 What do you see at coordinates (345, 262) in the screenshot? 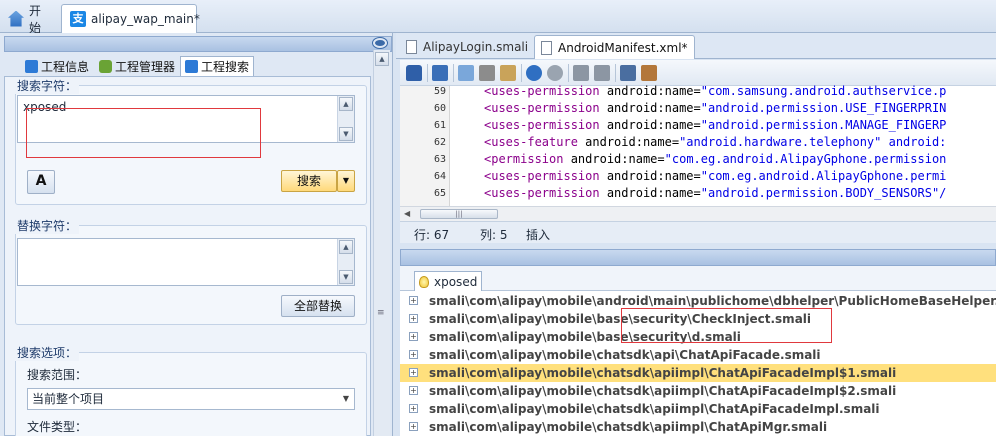
I see `replace-input-scrollbar: ▲ ▼` at bounding box center [345, 262].